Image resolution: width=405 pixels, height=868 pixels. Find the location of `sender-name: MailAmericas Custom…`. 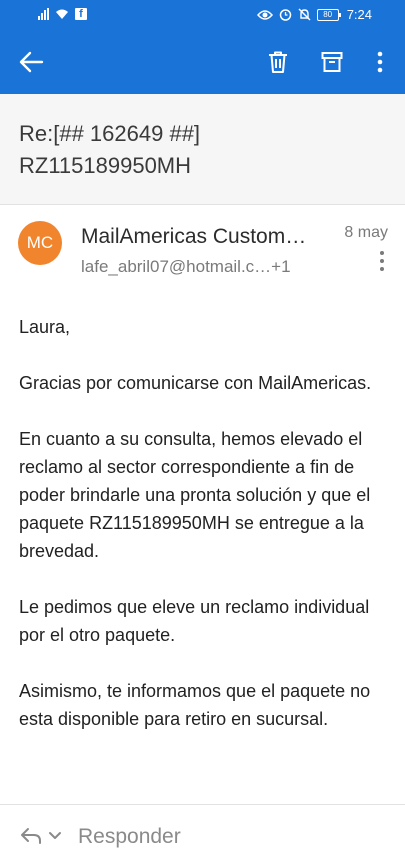

sender-name: MailAmericas Custom… is located at coordinates (206, 237).